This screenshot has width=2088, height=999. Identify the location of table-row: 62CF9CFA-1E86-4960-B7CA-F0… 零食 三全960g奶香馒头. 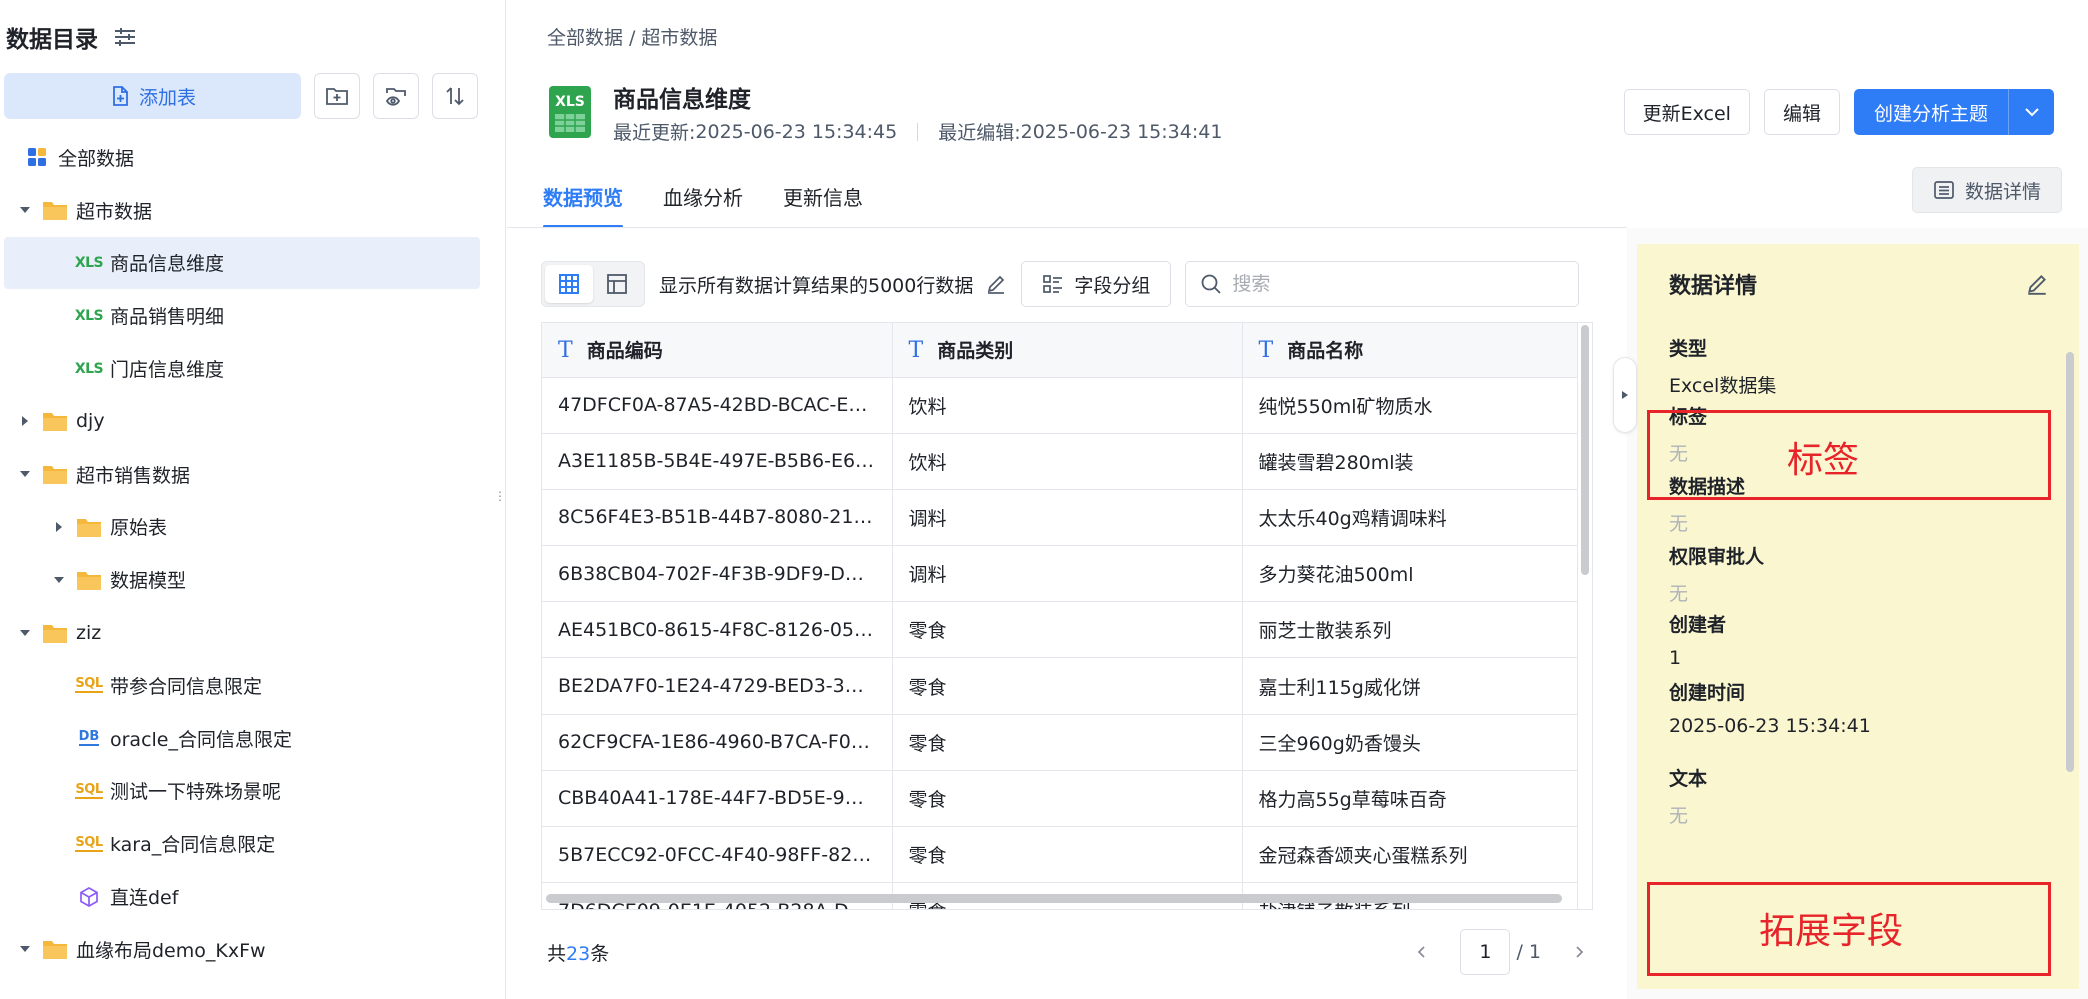
(1060, 742).